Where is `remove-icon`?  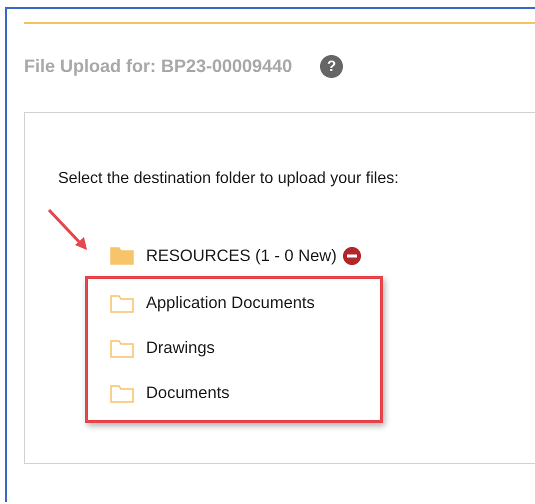 remove-icon is located at coordinates (351, 256).